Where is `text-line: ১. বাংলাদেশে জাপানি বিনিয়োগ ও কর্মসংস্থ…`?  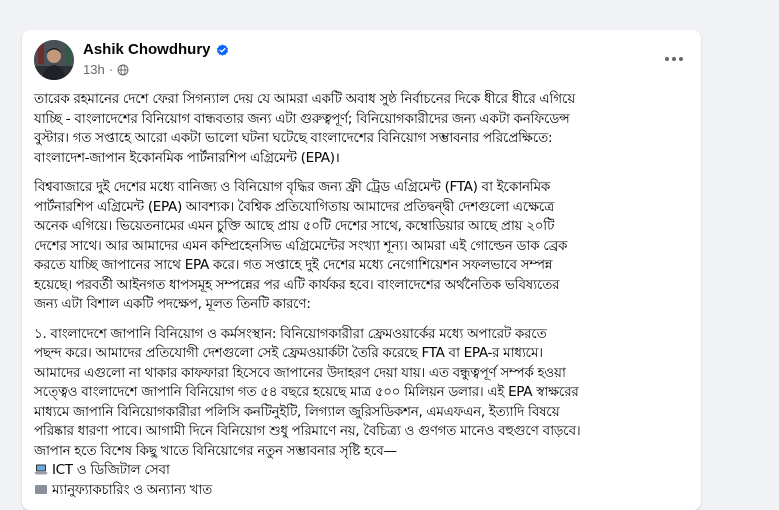
text-line: ১. বাংলাদেশে জাপানি বিনিয়োগ ও কর্মসংস্থ… is located at coordinates (290, 333).